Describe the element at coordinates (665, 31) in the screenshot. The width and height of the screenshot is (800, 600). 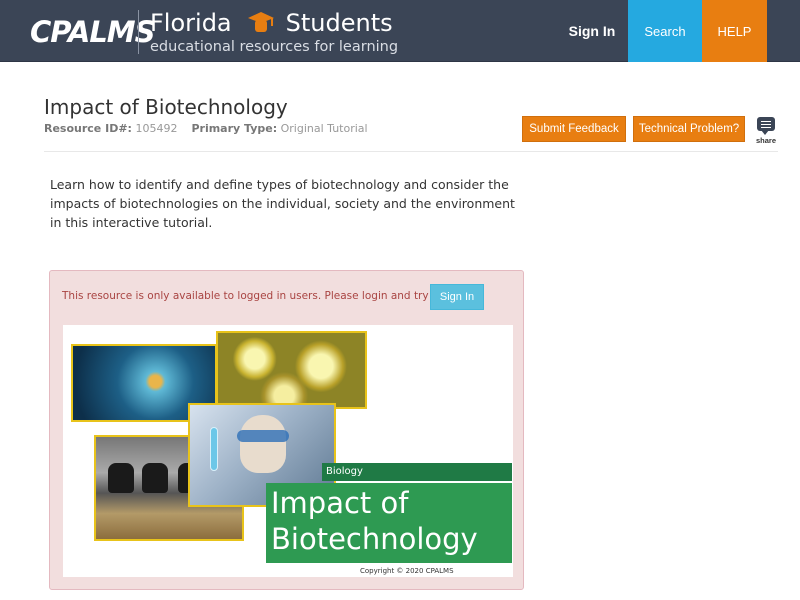
I see `nav-search-button: Search` at that location.